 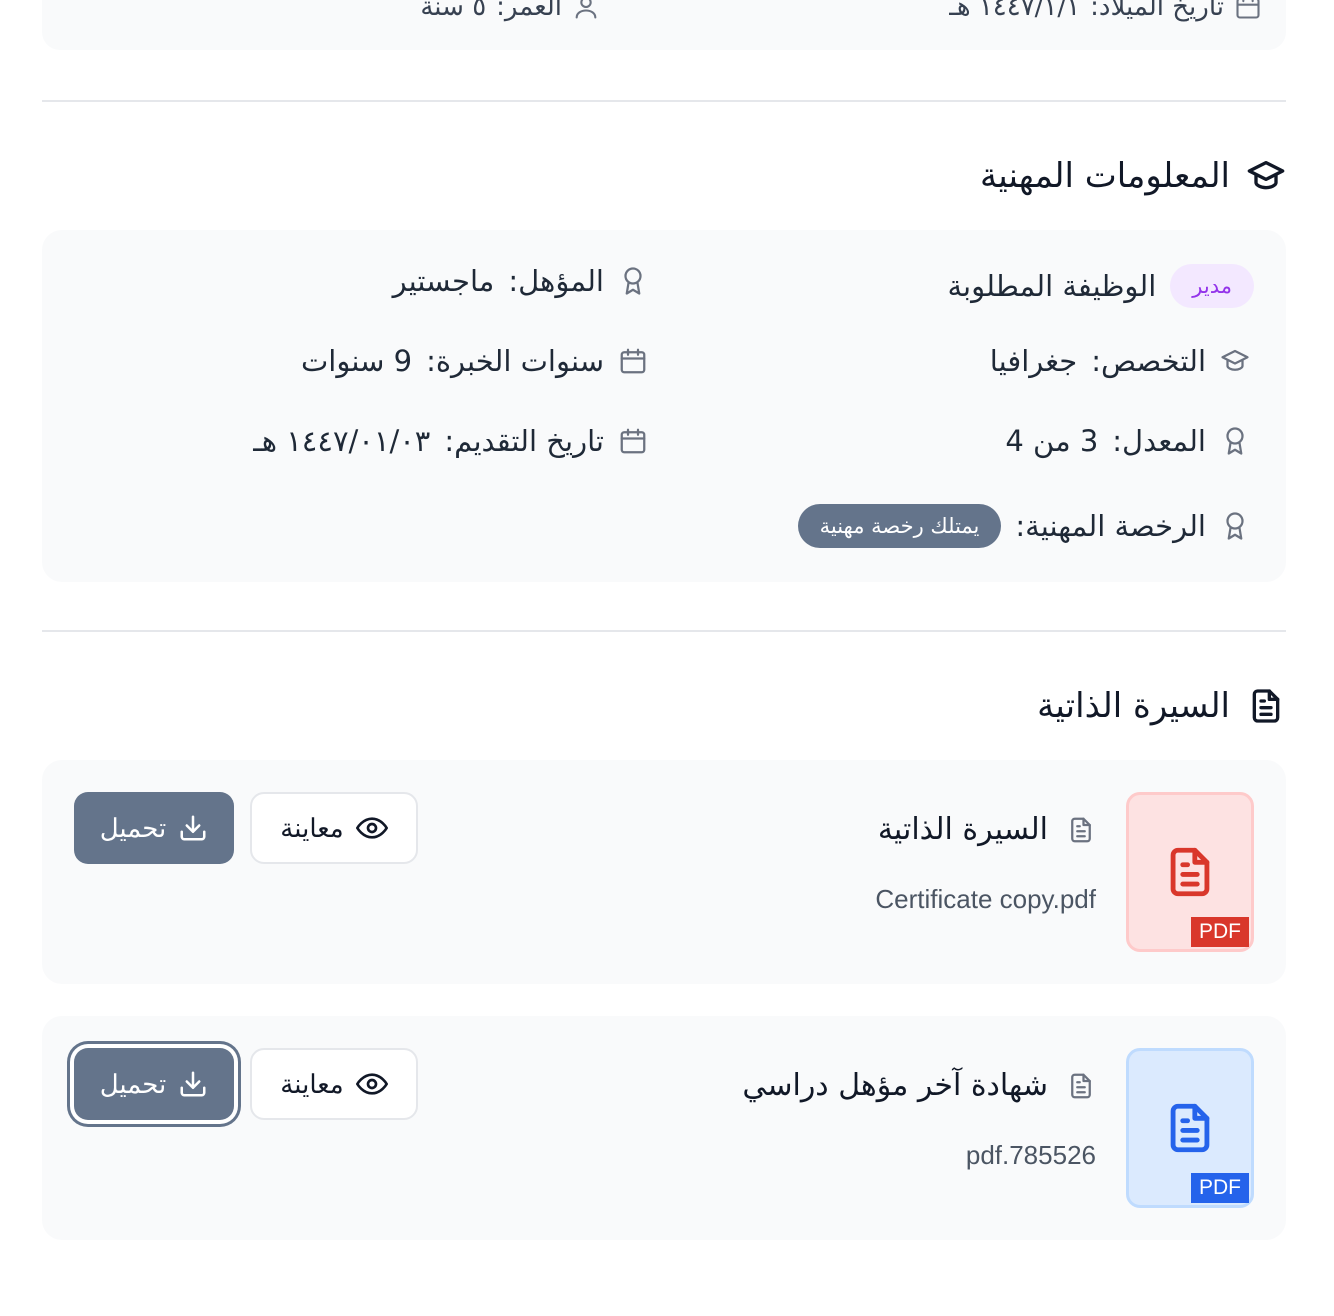 I want to click on birthdate-label: تاريخ الميلاد:, so click(x=1157, y=11).